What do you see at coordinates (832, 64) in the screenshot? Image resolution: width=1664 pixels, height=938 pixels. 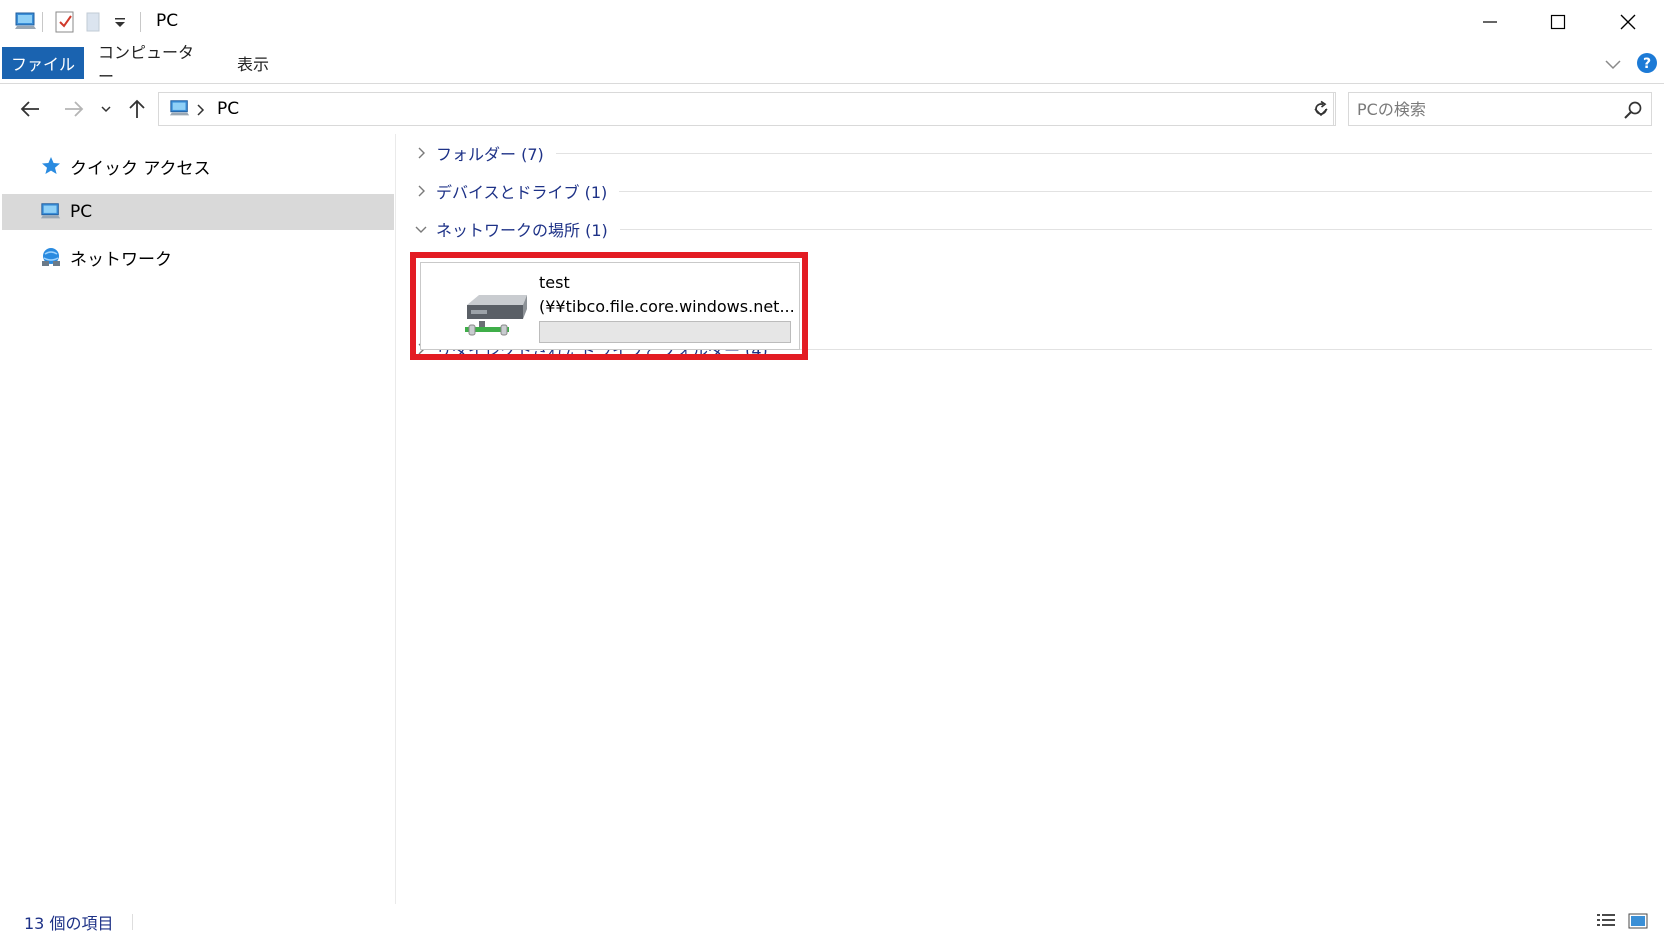 I see `ribbon-tabs: ファイル コンピューター 表示 ?` at bounding box center [832, 64].